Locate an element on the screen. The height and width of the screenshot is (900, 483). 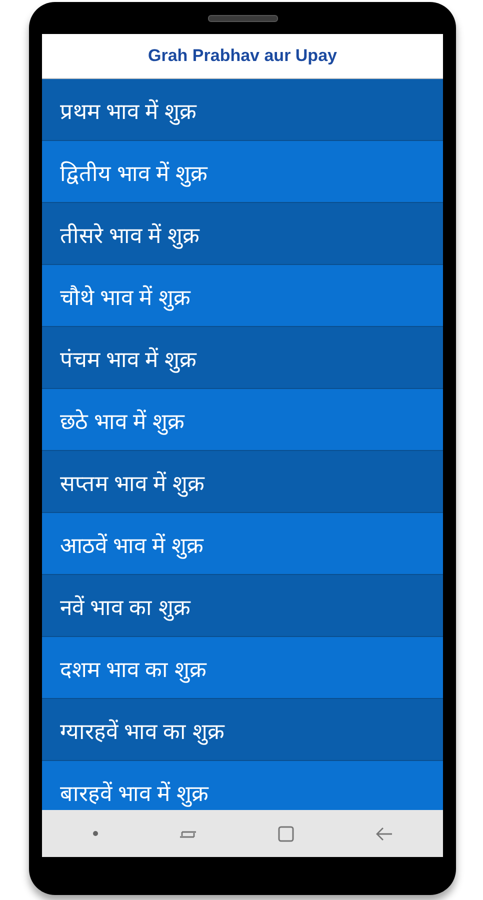
speaker-grille is located at coordinates (243, 18).